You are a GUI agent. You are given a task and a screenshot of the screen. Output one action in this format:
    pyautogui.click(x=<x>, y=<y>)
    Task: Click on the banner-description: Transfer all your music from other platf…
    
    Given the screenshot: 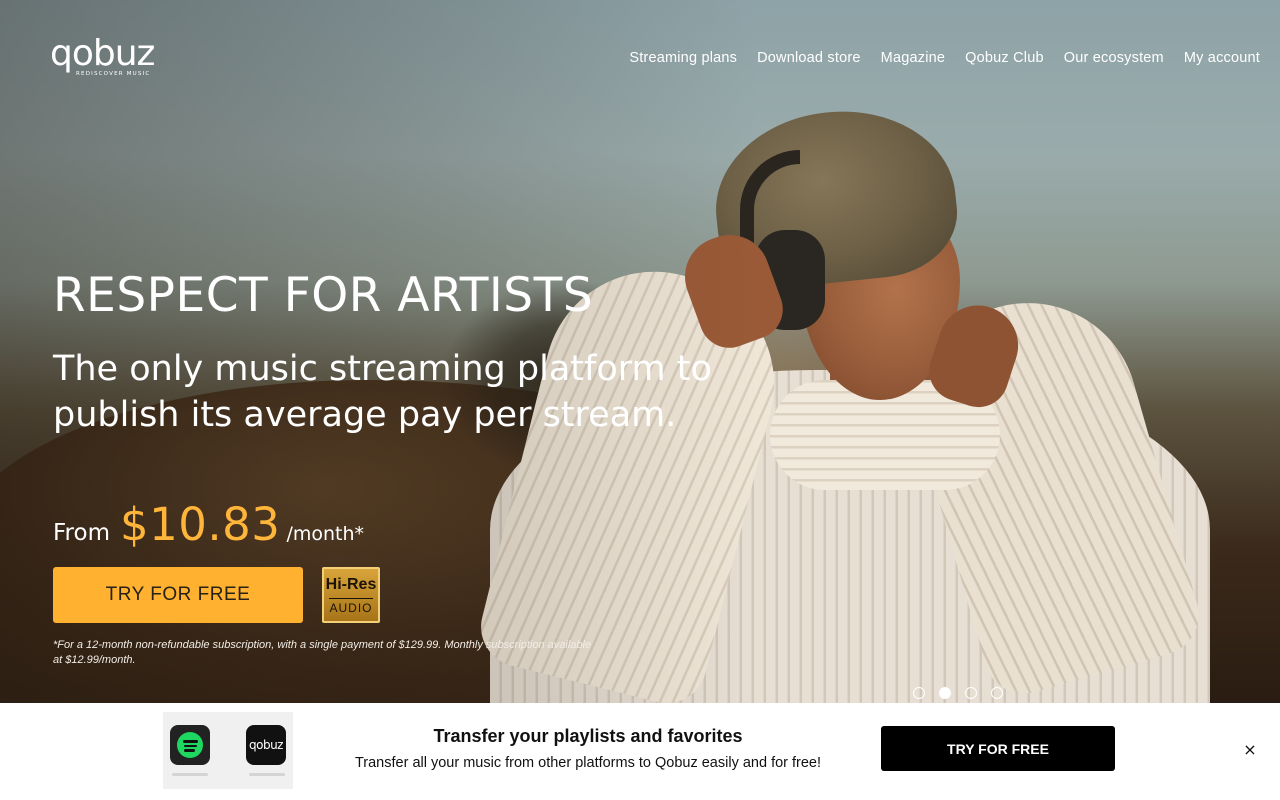 What is the action you would take?
    pyautogui.click(x=588, y=763)
    